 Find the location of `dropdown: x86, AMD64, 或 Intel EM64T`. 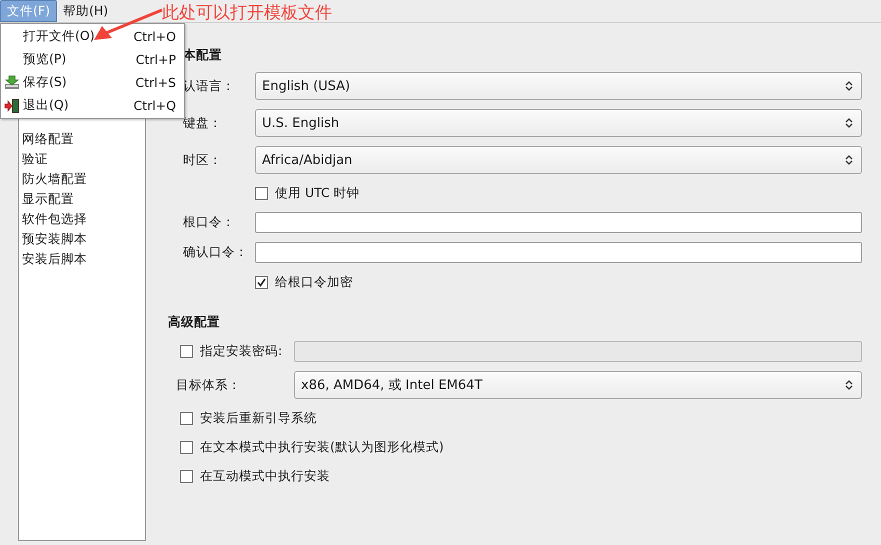

dropdown: x86, AMD64, 或 Intel EM64T is located at coordinates (578, 385).